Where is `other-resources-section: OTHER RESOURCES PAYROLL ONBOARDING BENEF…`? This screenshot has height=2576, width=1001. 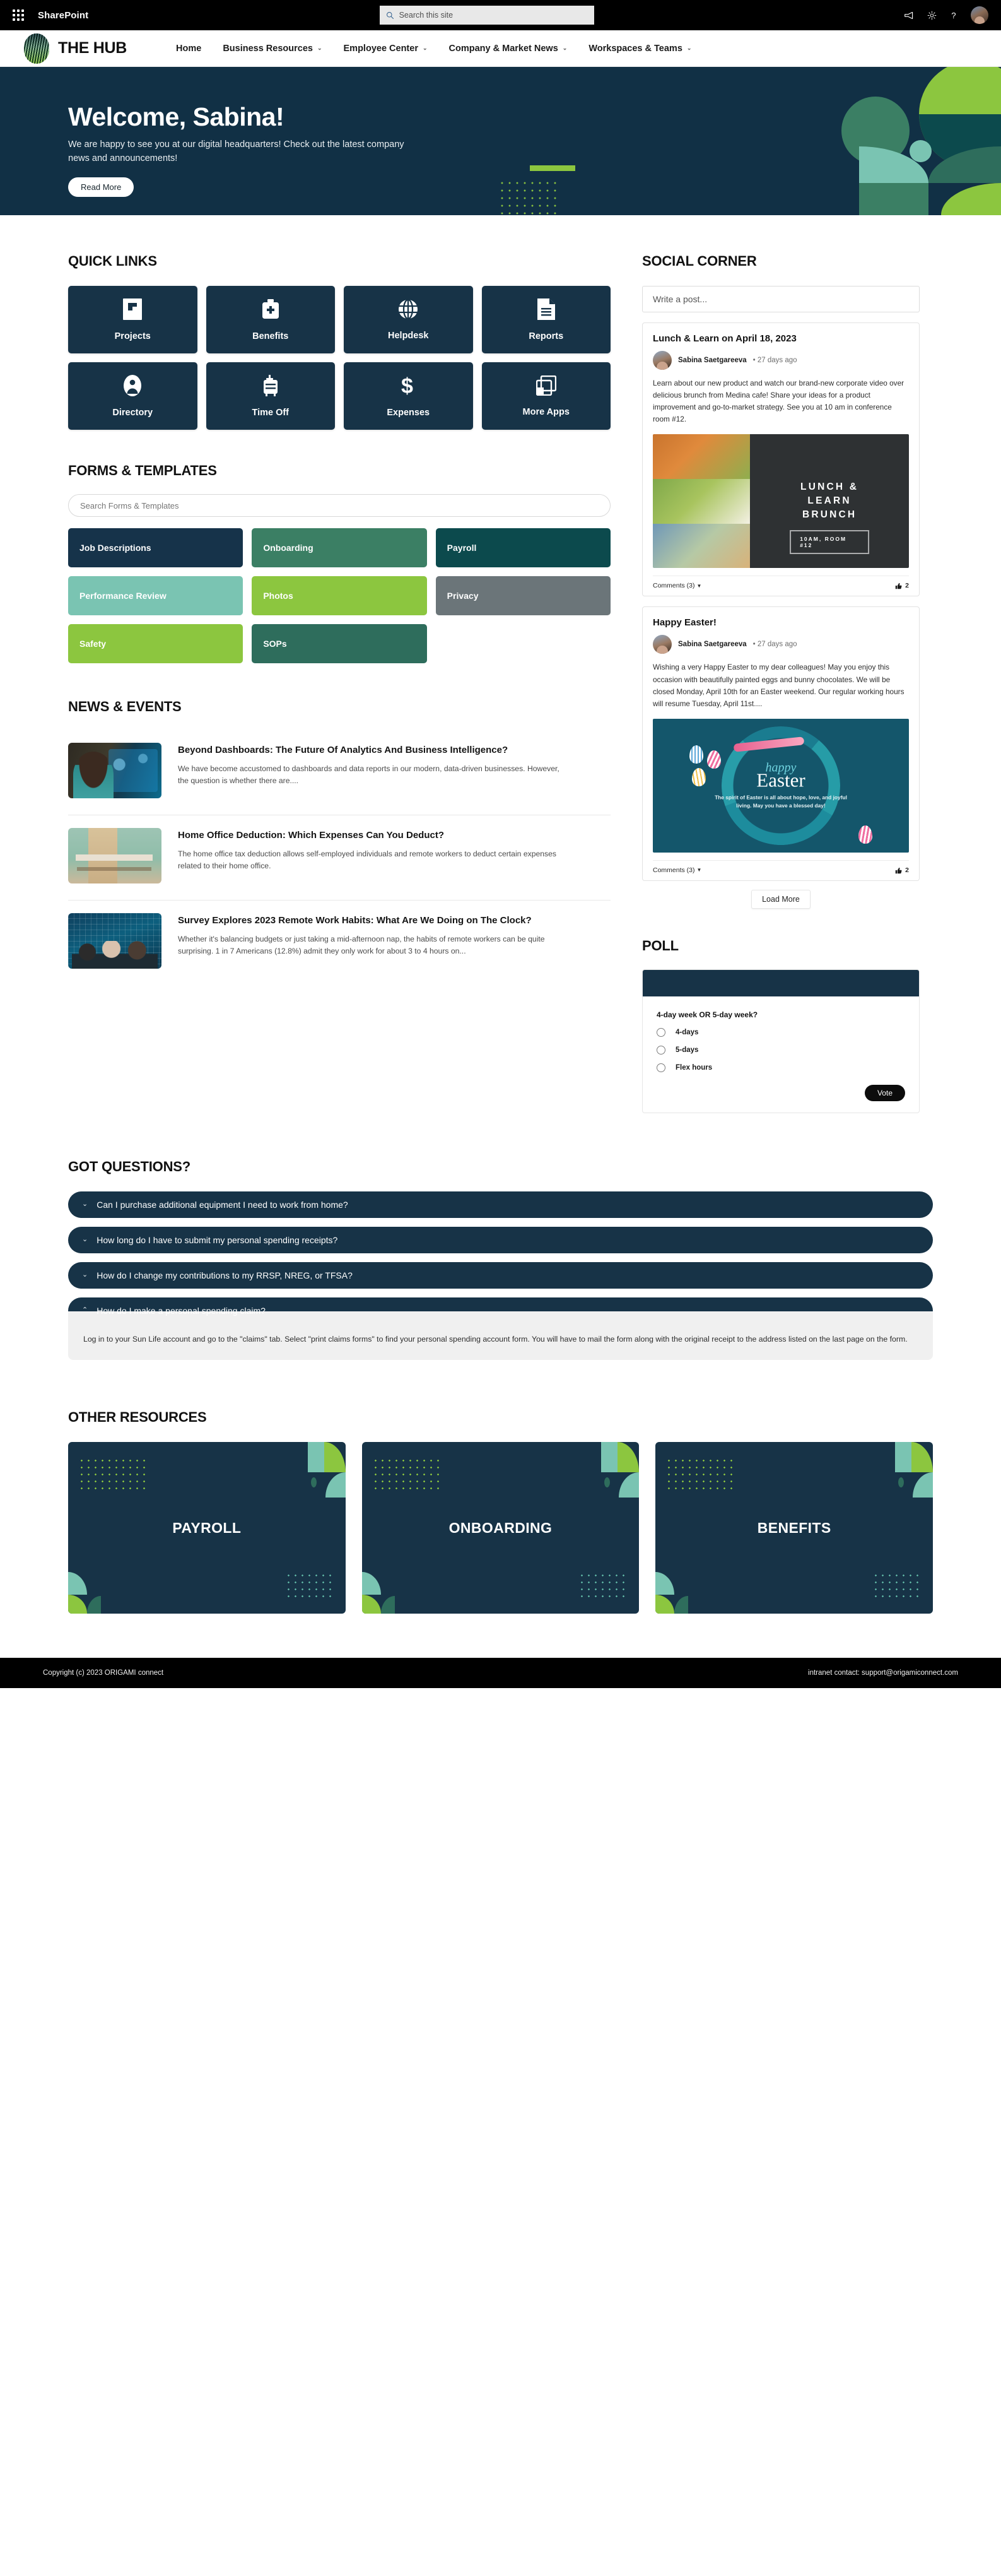
other-resources-section: OTHER RESOURCES PAYROLL ONBOARDING BENEF… is located at coordinates (500, 1492).